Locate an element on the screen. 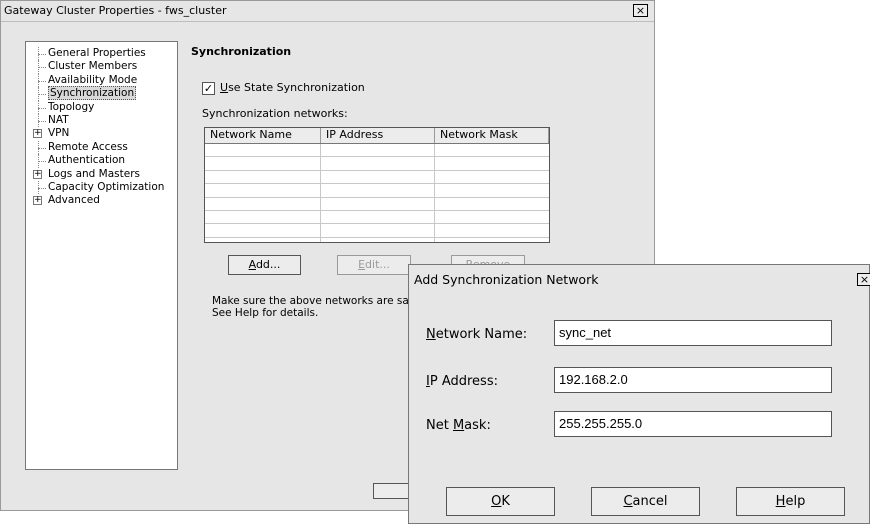 The image size is (870, 524). tree-item-label: NAT is located at coordinates (58, 119).